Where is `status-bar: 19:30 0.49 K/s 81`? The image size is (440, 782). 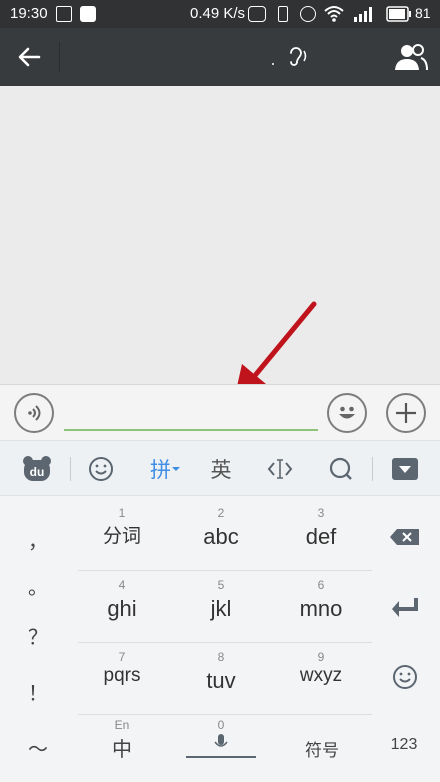 status-bar: 19:30 0.49 K/s 81 is located at coordinates (220, 14).